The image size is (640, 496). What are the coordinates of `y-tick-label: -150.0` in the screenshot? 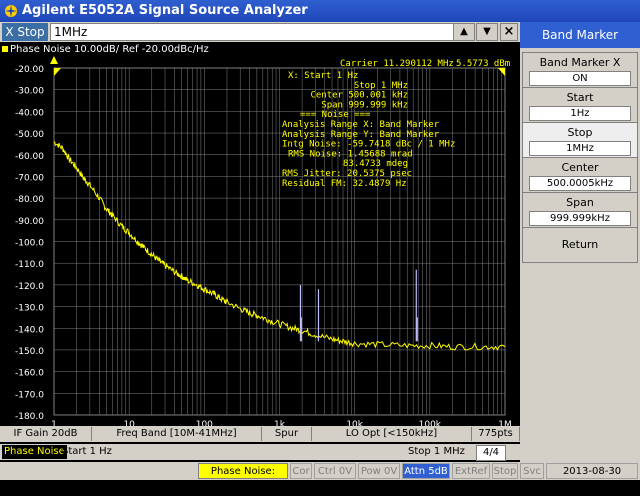 It's located at (29, 352).